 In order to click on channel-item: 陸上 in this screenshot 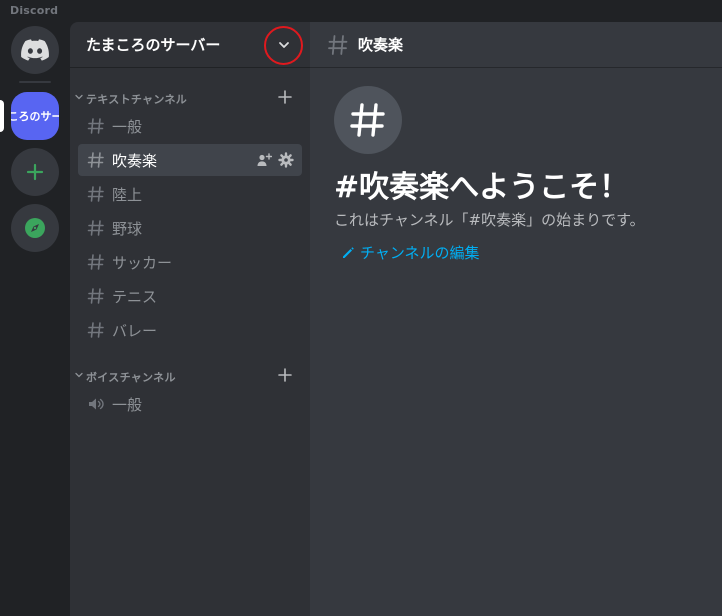, I will do `click(190, 194)`.